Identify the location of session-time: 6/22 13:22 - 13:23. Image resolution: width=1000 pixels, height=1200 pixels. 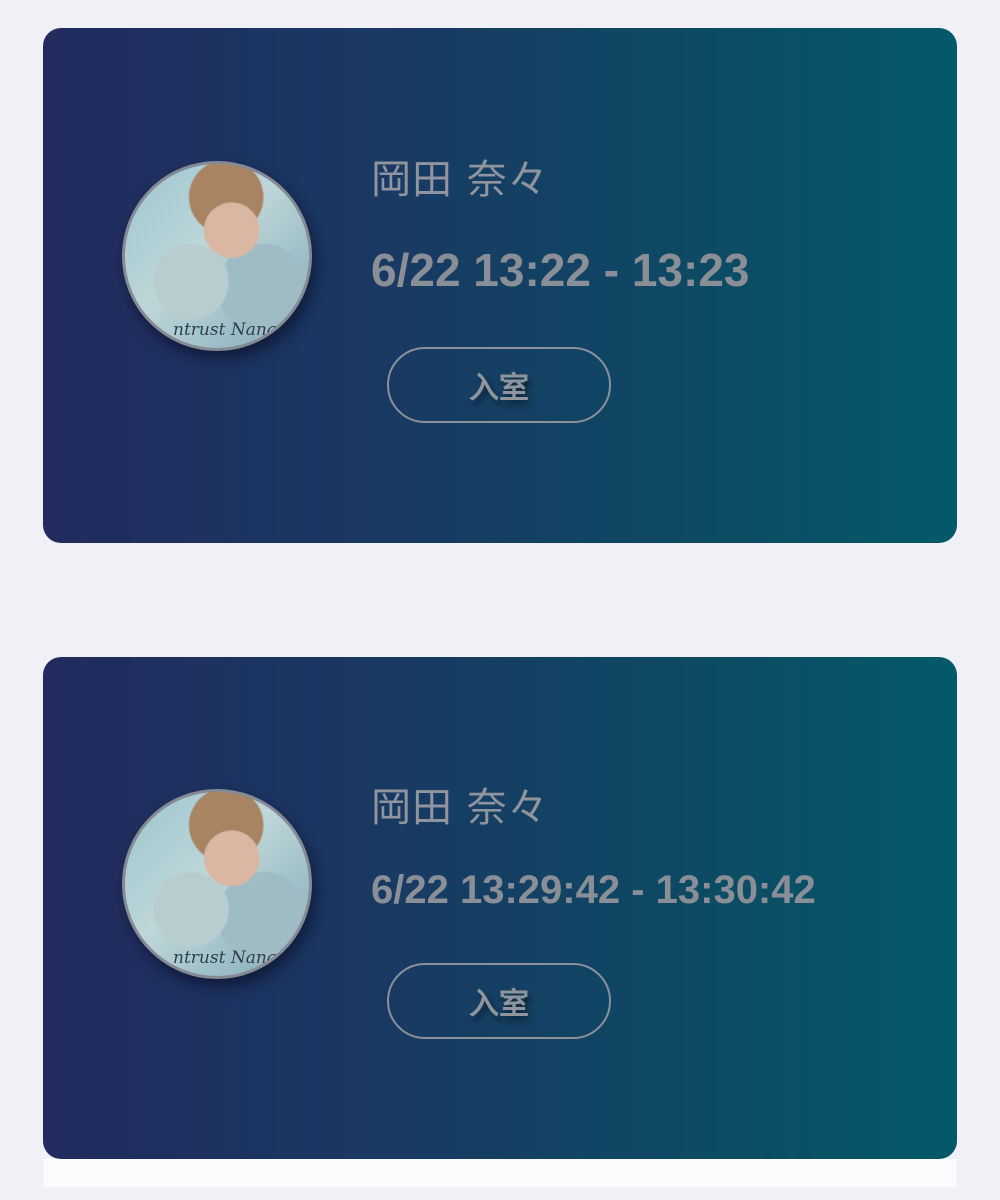
(560, 270).